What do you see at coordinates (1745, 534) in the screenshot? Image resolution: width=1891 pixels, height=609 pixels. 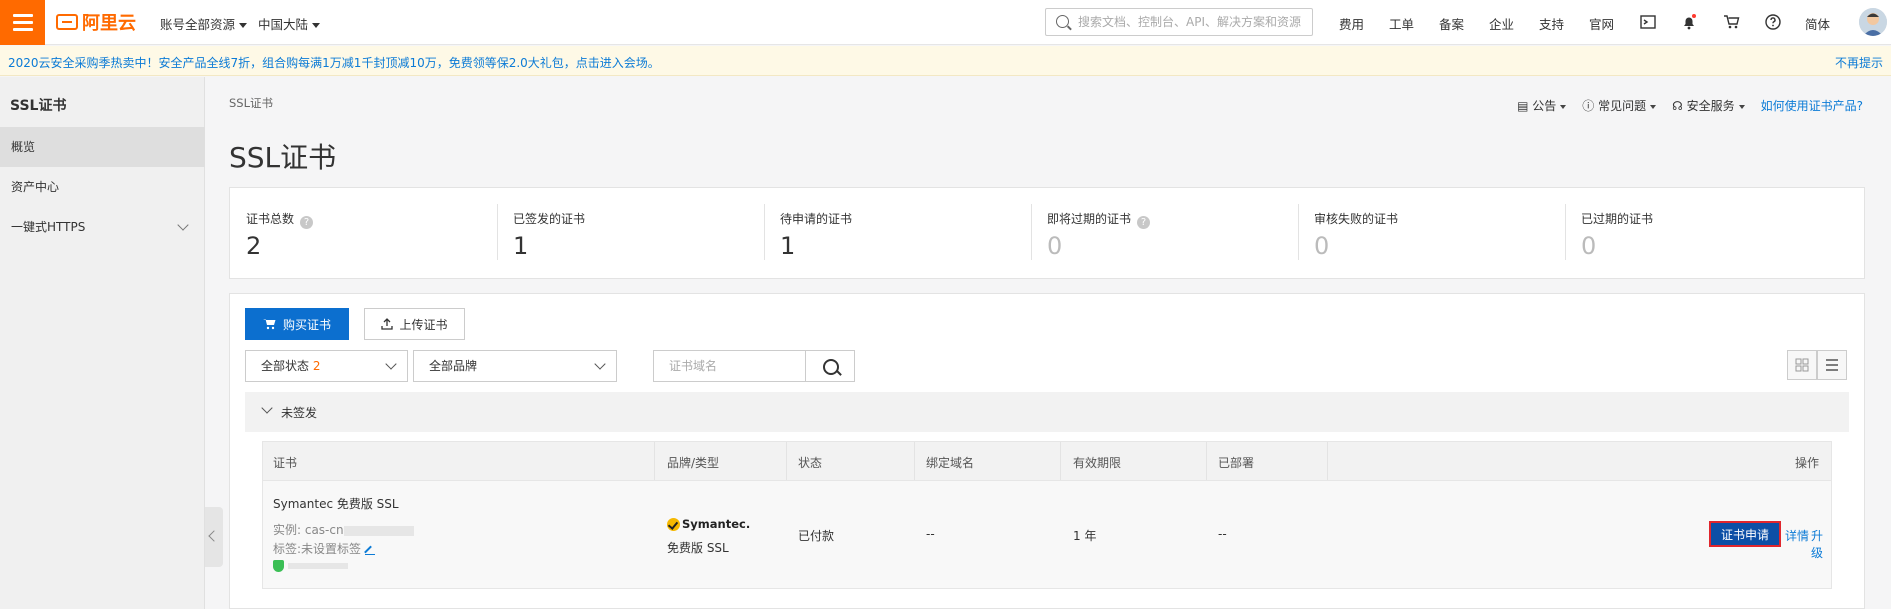 I see `apply-certificate-button: 证书申请` at bounding box center [1745, 534].